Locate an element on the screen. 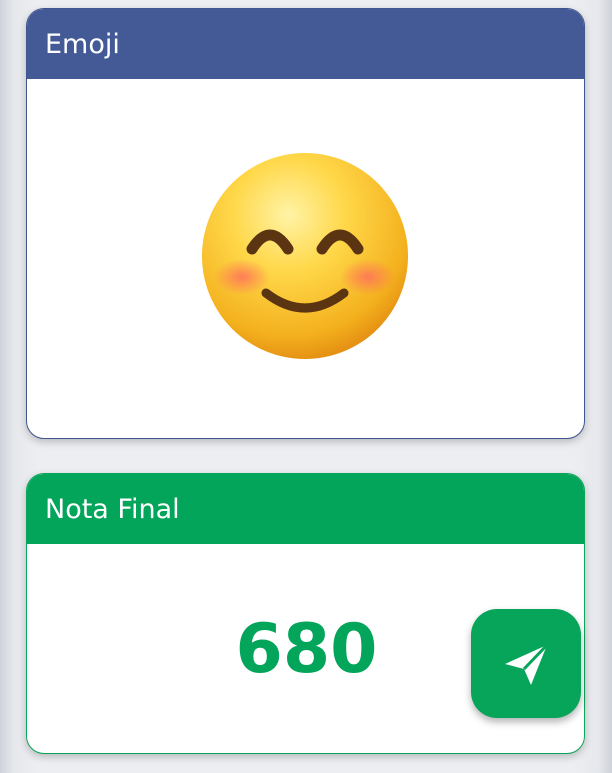  emoji-card-title: Emoji is located at coordinates (82, 44).